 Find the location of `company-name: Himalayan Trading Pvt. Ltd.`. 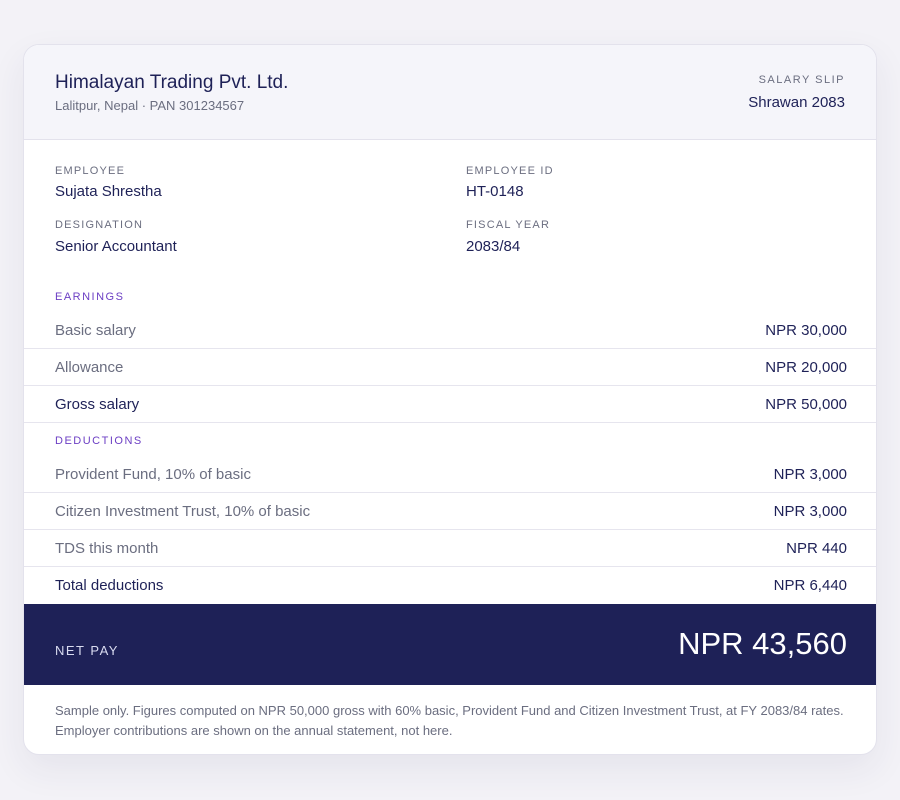

company-name: Himalayan Trading Pvt. Ltd. is located at coordinates (172, 82).